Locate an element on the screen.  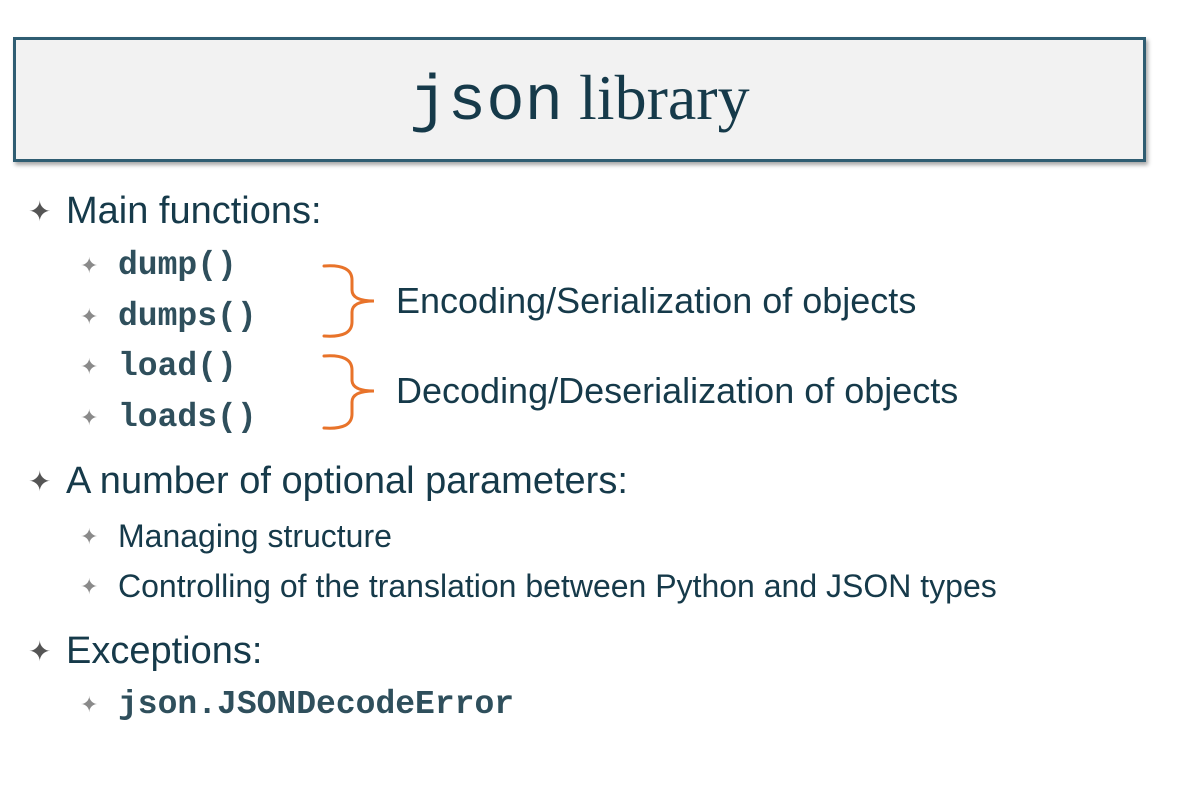
bullet-optional-parameters: ✦ A number of optional parameters: is located at coordinates (328, 481).